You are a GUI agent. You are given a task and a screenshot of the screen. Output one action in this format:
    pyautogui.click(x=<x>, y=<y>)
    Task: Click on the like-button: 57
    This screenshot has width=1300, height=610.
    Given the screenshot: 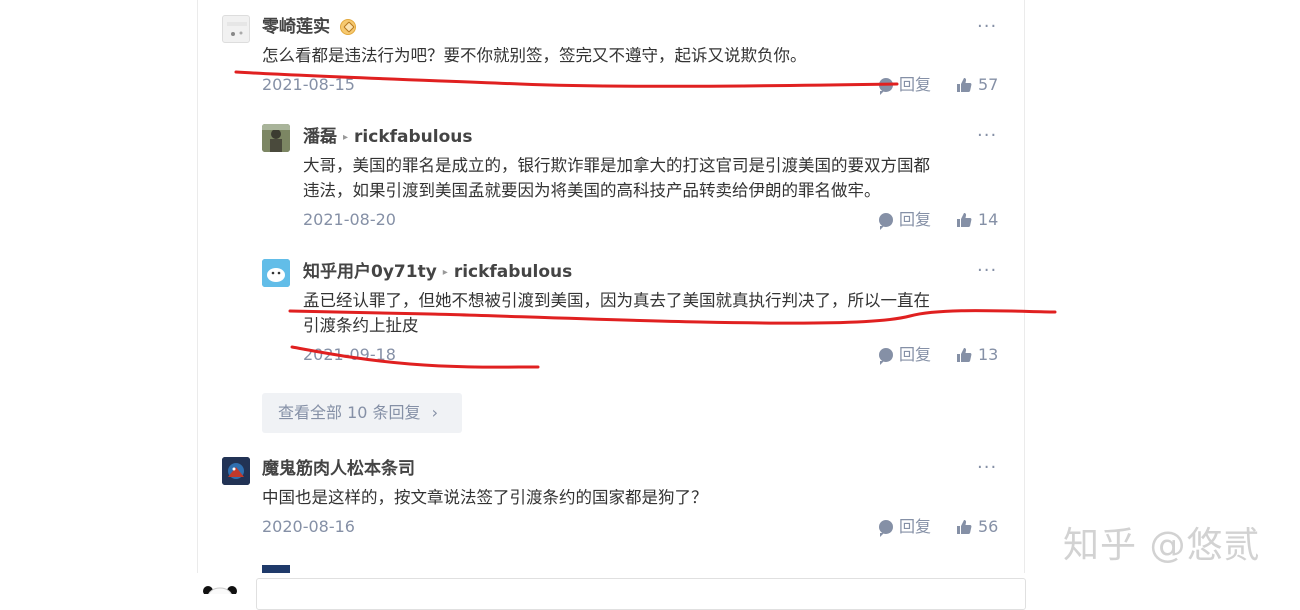 What is the action you would take?
    pyautogui.click(x=977, y=85)
    